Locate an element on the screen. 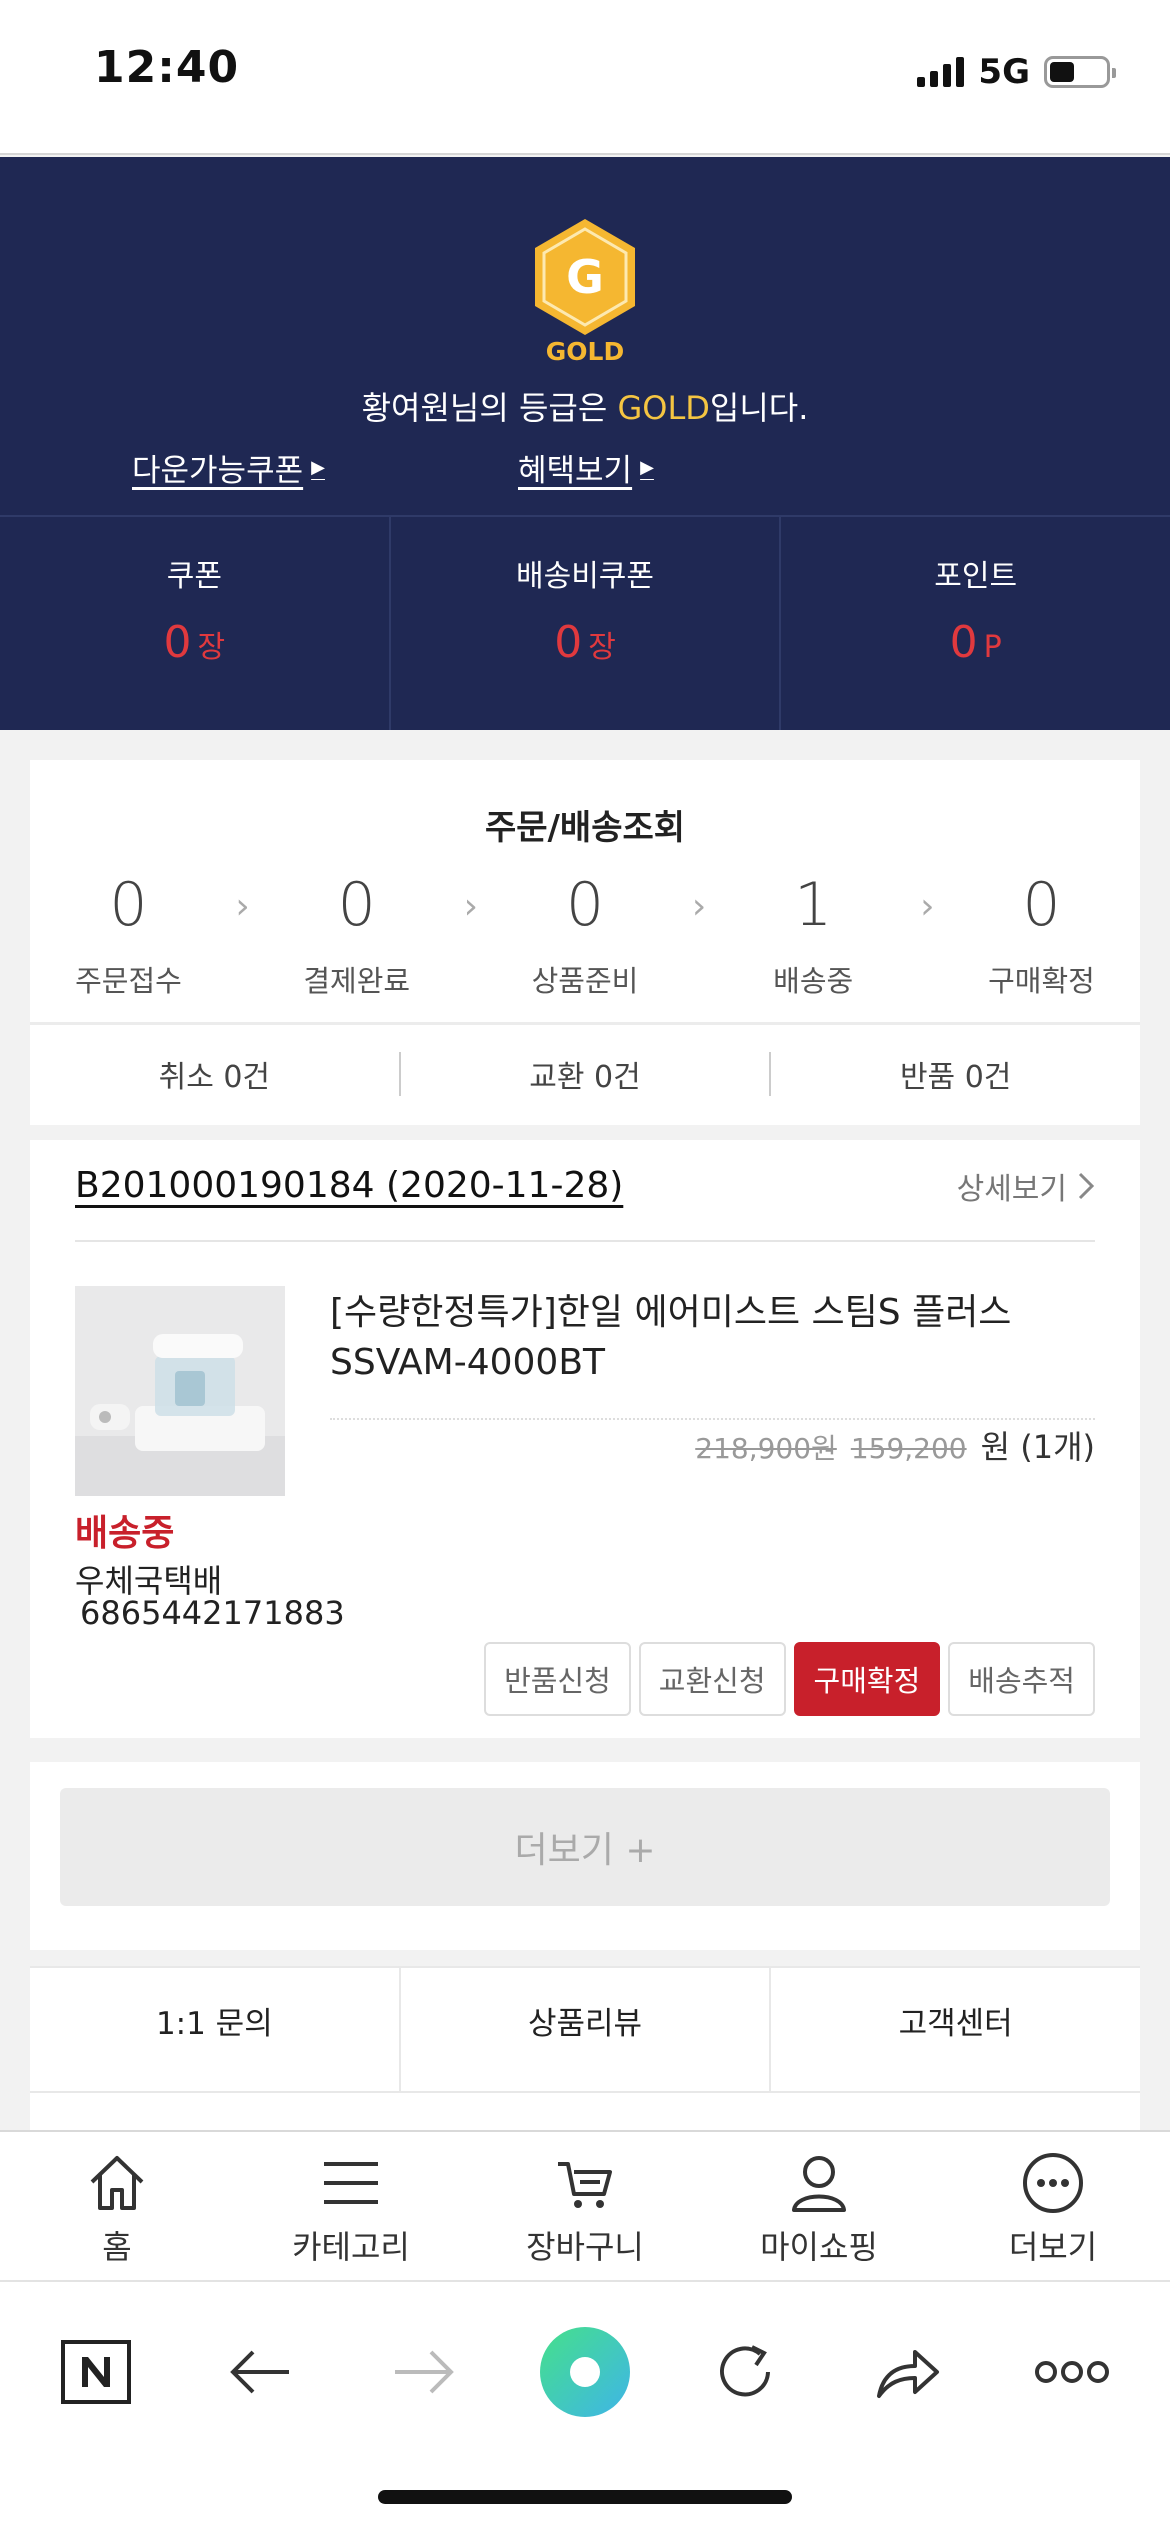 This screenshot has height=2532, width=1170. network-type: 5G is located at coordinates (1004, 72).